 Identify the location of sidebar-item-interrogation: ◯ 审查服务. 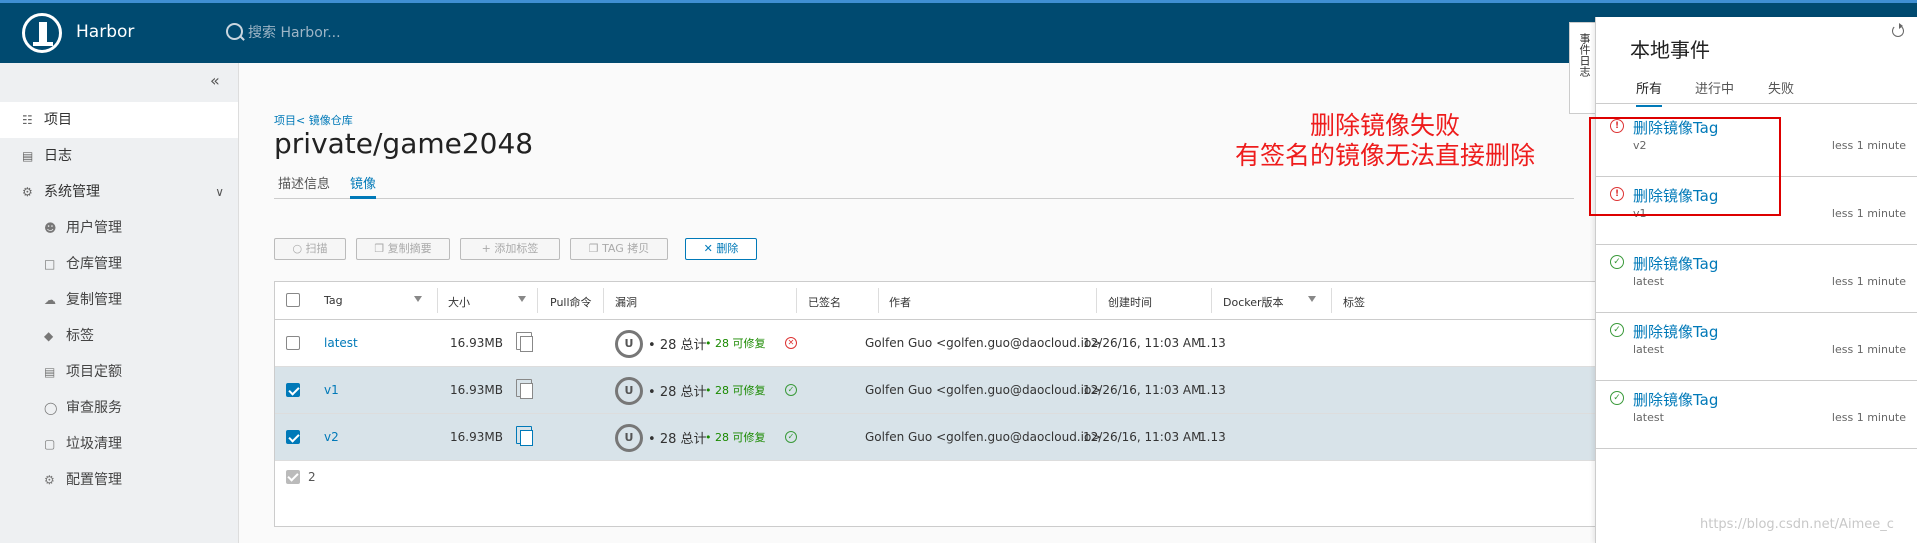
(119, 408).